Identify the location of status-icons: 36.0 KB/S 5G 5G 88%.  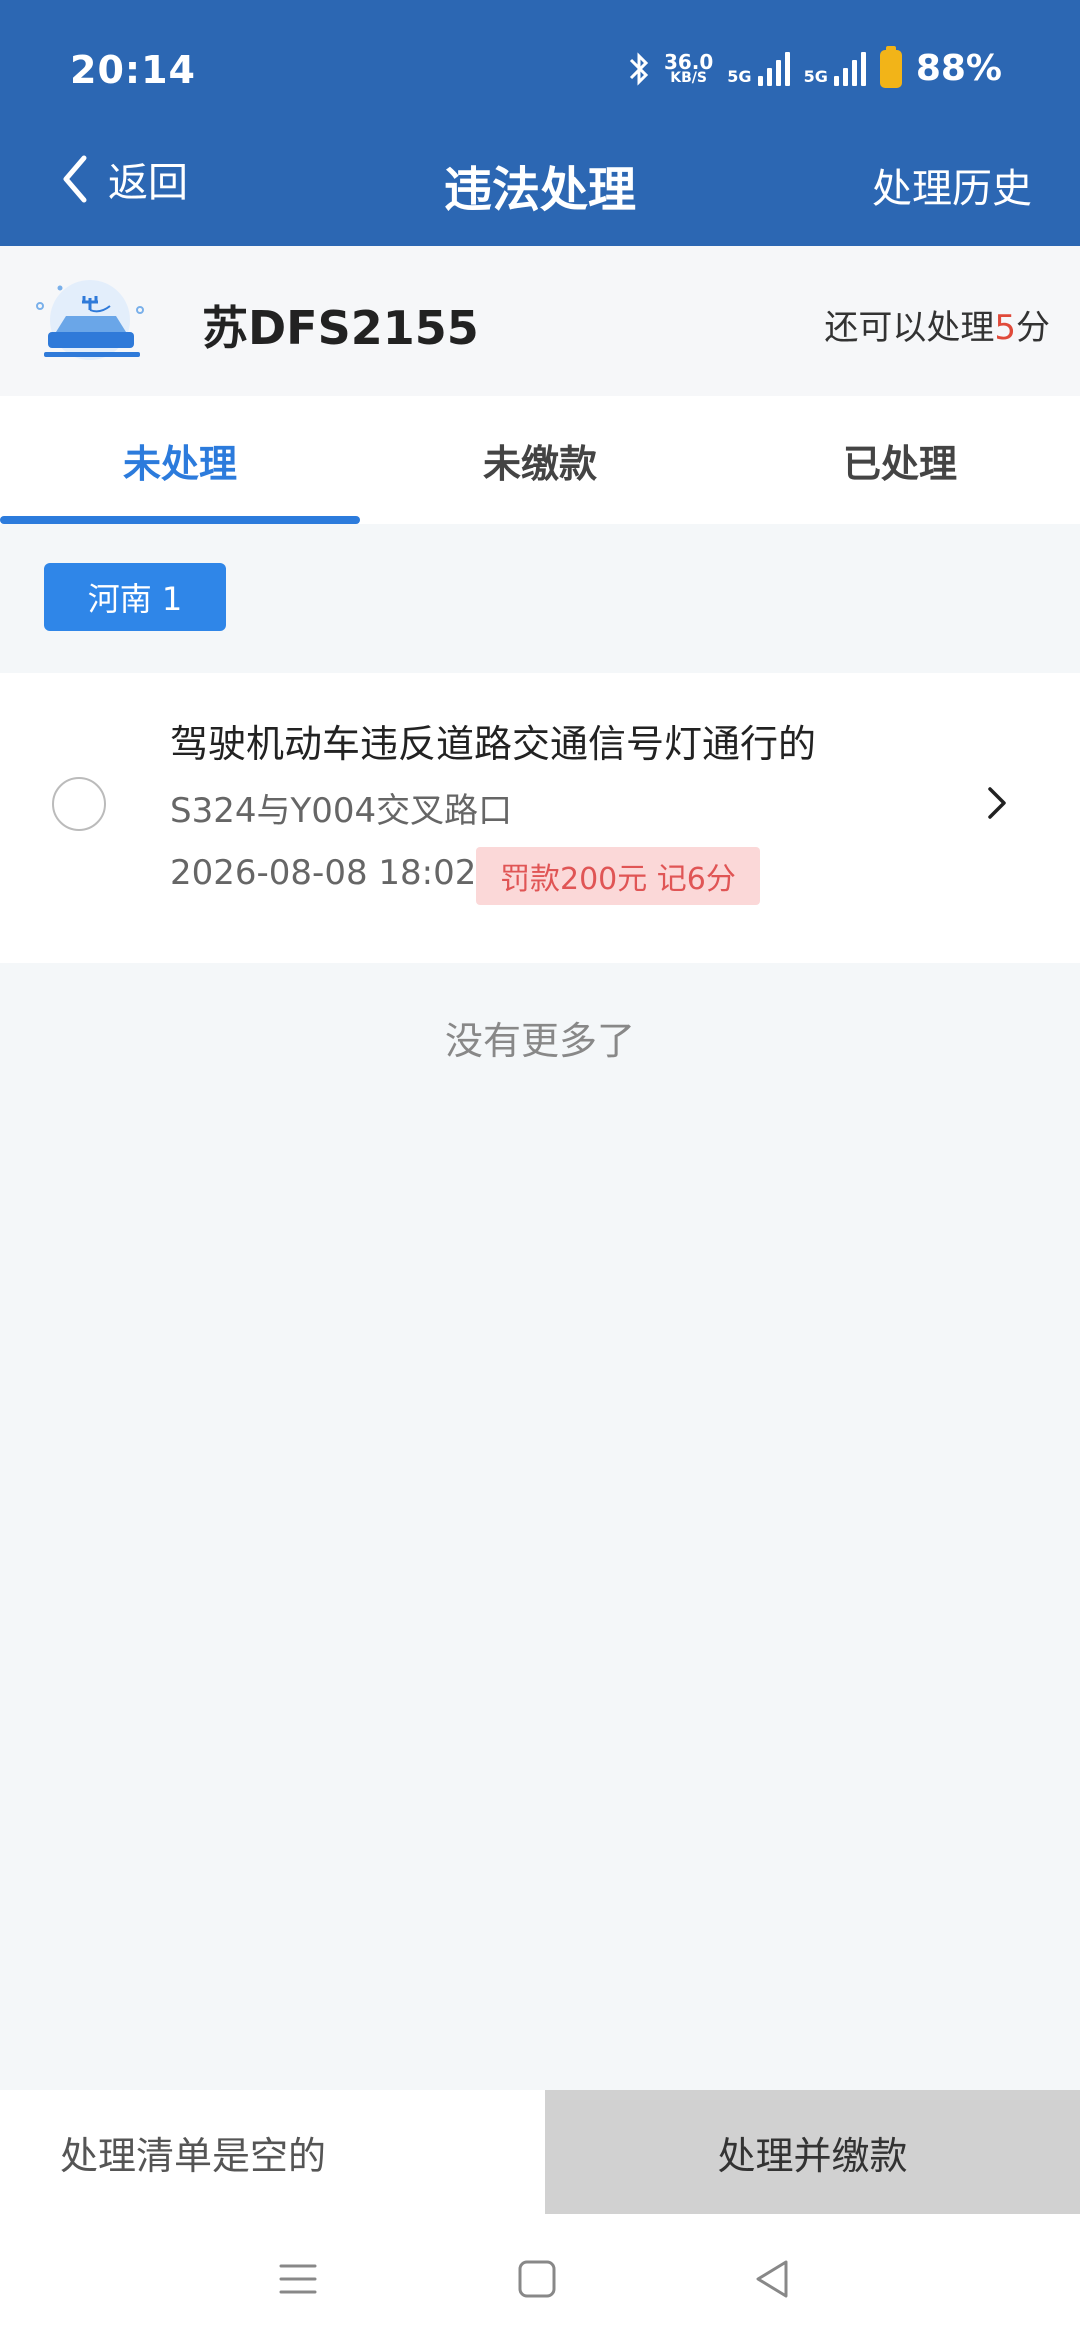
(815, 67).